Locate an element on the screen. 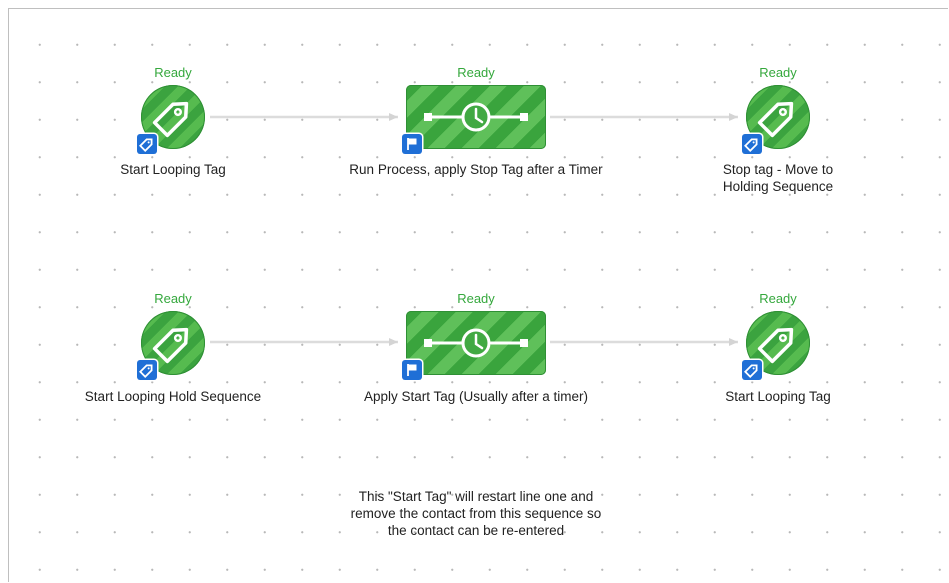 Image resolution: width=949 pixels, height=583 pixels. run-process-timer-node is located at coordinates (476, 117).